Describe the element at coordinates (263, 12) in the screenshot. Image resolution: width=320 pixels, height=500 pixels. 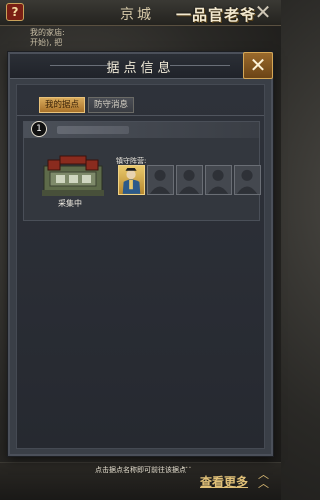
I see `close-icon: ✕` at that location.